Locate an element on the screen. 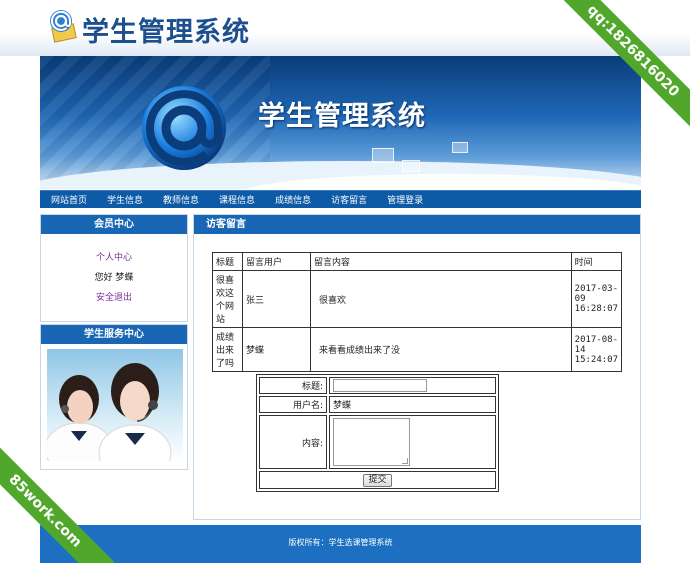 The height and width of the screenshot is (563, 690). table-row: 很喜欢这个网站 张三 很喜欢 2017-03-09 16:28:07 is located at coordinates (417, 299).